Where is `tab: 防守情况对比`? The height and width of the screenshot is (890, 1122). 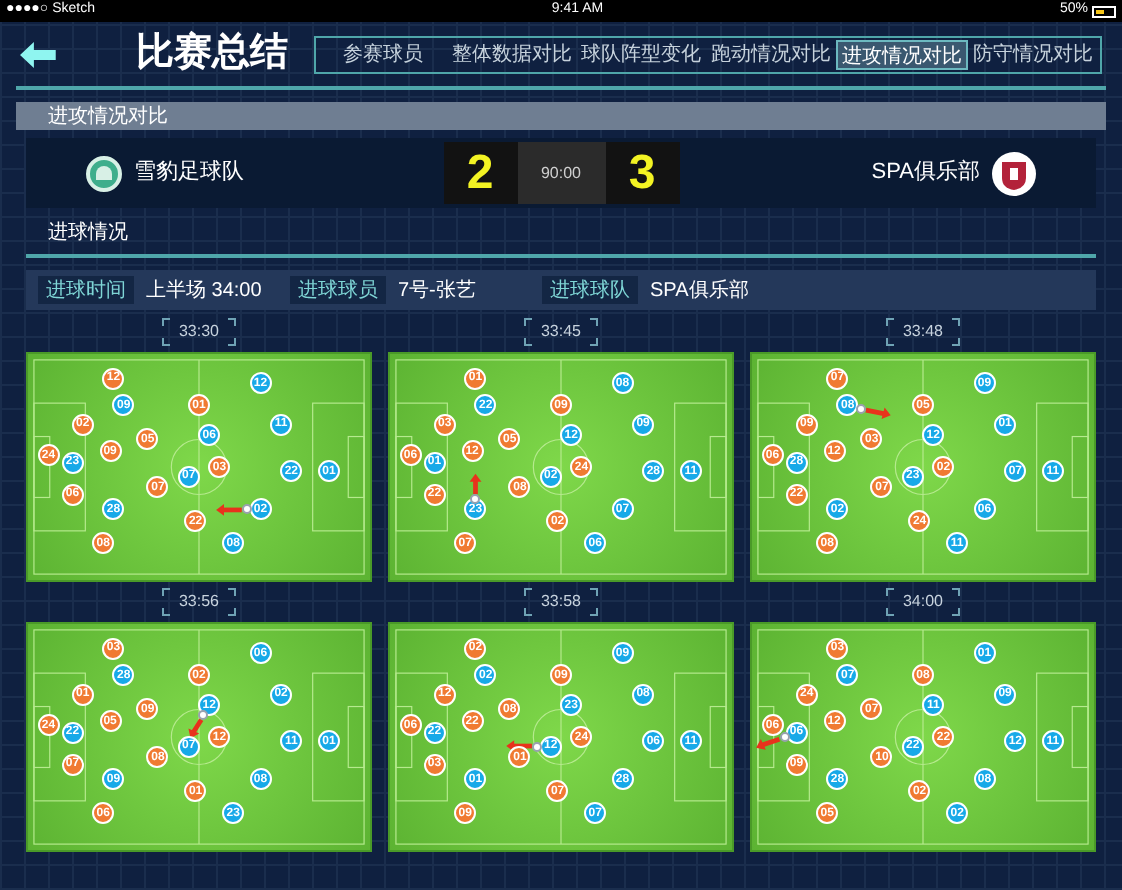
tab: 防守情况对比 is located at coordinates (1033, 54).